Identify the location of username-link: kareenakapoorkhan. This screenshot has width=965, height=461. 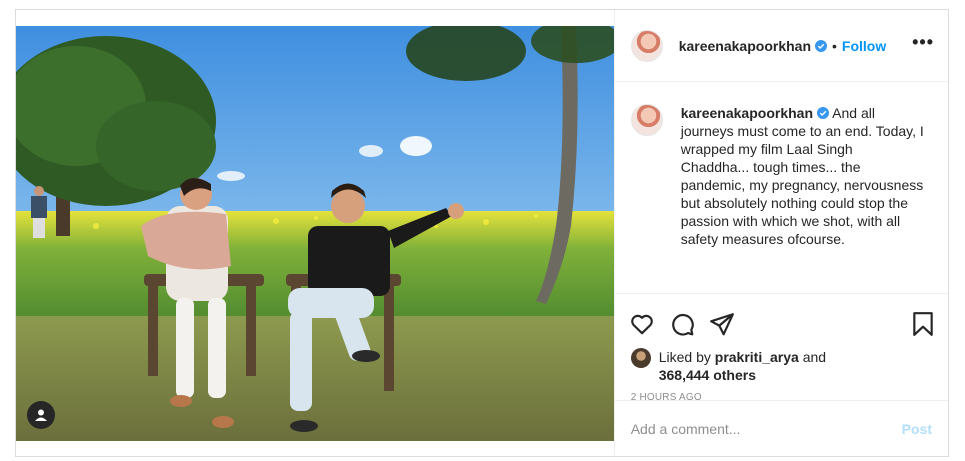
(745, 46).